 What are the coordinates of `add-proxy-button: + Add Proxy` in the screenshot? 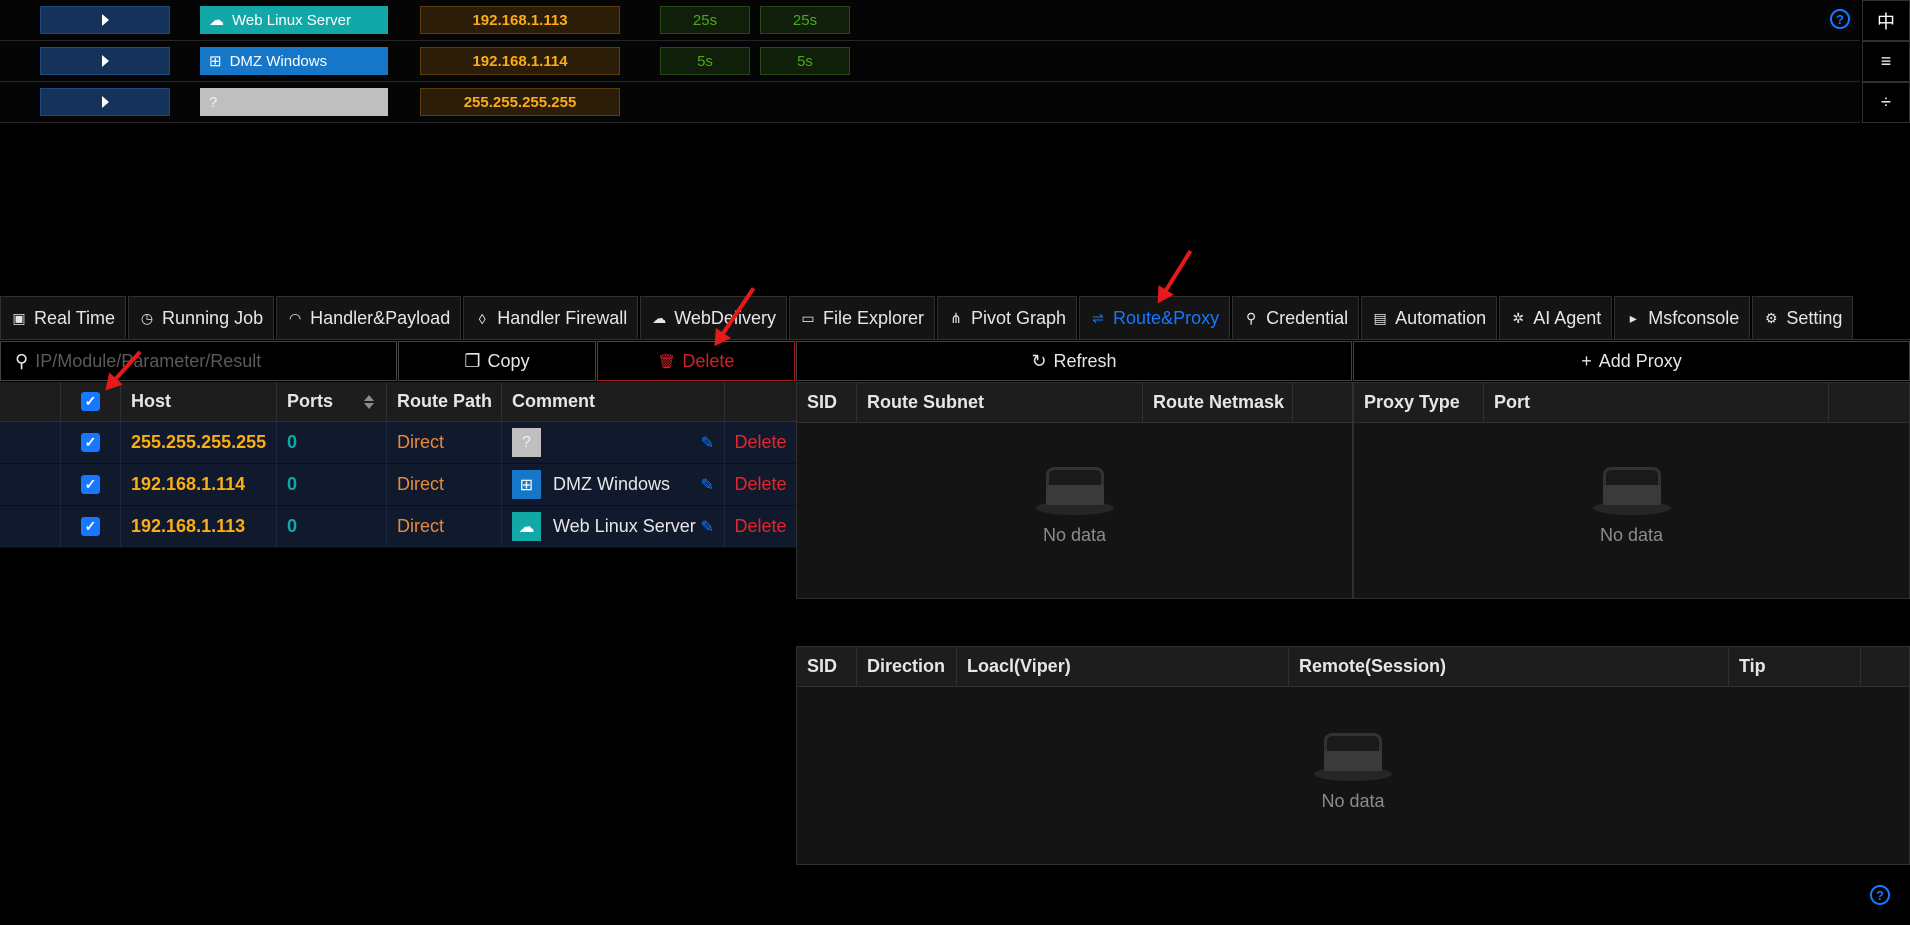 It's located at (1631, 361).